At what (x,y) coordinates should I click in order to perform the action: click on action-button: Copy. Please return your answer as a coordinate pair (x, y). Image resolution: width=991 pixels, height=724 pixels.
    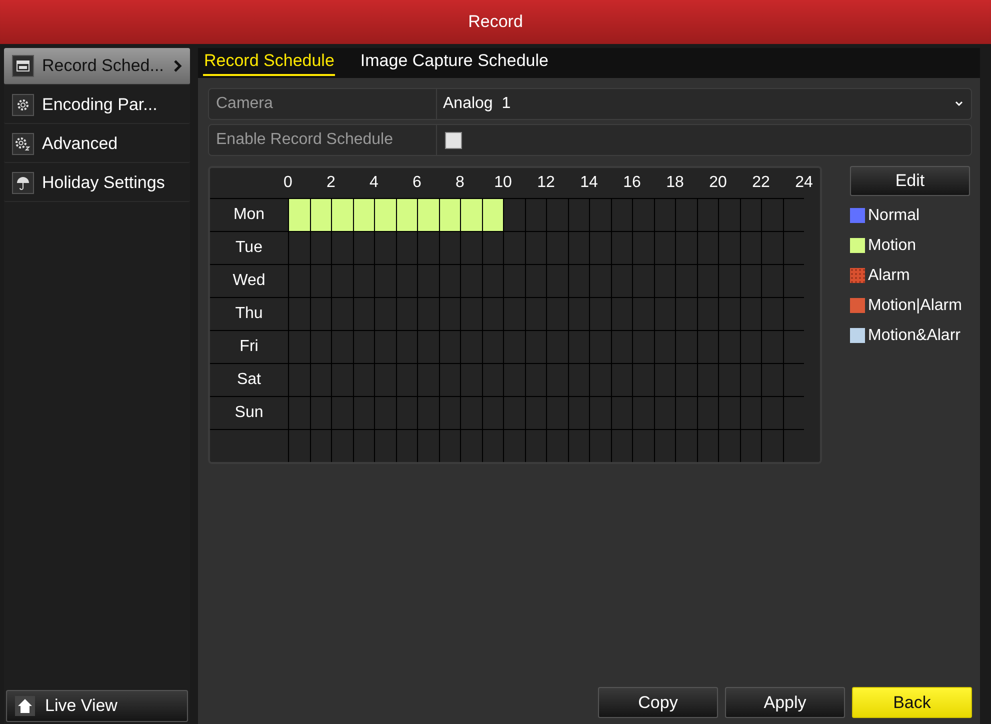
    Looking at the image, I should click on (658, 702).